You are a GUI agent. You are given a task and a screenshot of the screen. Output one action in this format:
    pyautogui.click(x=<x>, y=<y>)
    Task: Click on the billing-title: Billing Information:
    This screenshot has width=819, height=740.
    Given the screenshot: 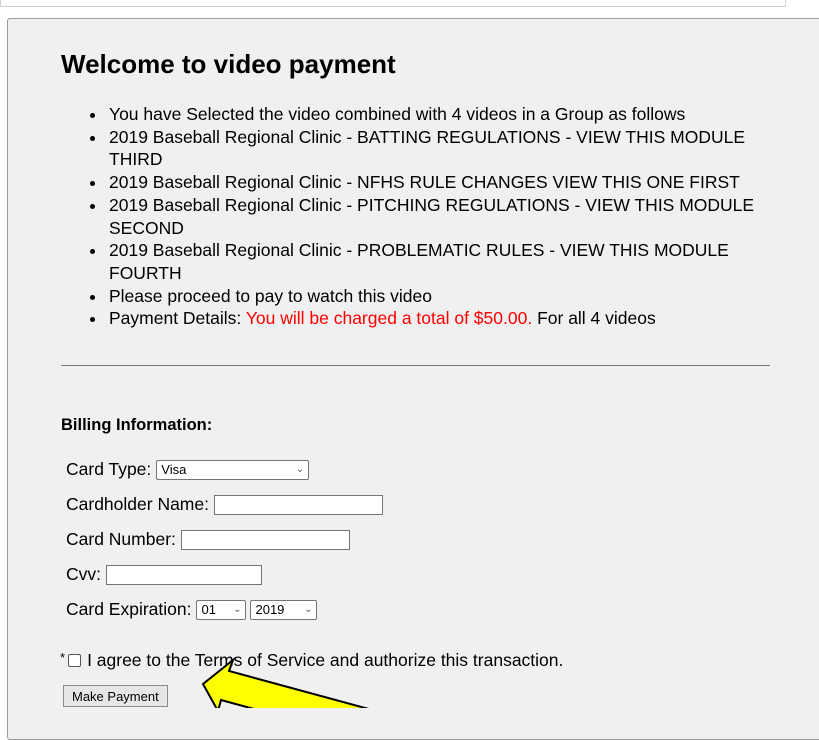 What is the action you would take?
    pyautogui.click(x=137, y=425)
    